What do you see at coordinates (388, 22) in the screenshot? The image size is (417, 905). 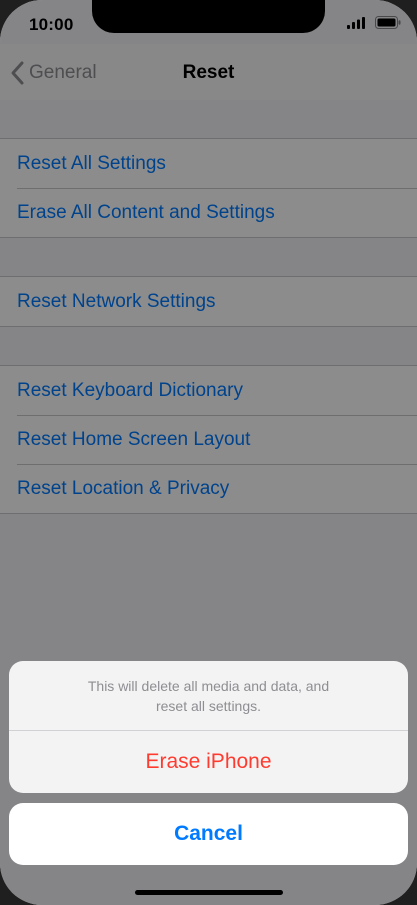 I see `battery-icon` at bounding box center [388, 22].